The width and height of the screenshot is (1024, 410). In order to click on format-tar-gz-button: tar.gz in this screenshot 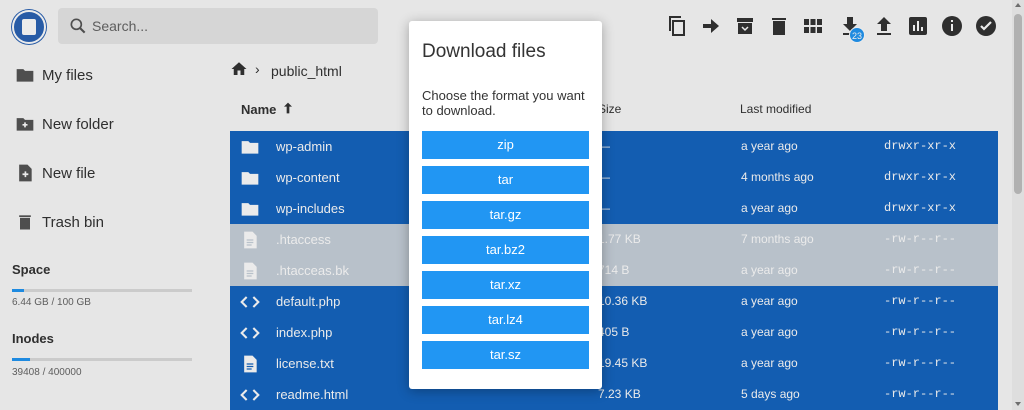, I will do `click(505, 215)`.